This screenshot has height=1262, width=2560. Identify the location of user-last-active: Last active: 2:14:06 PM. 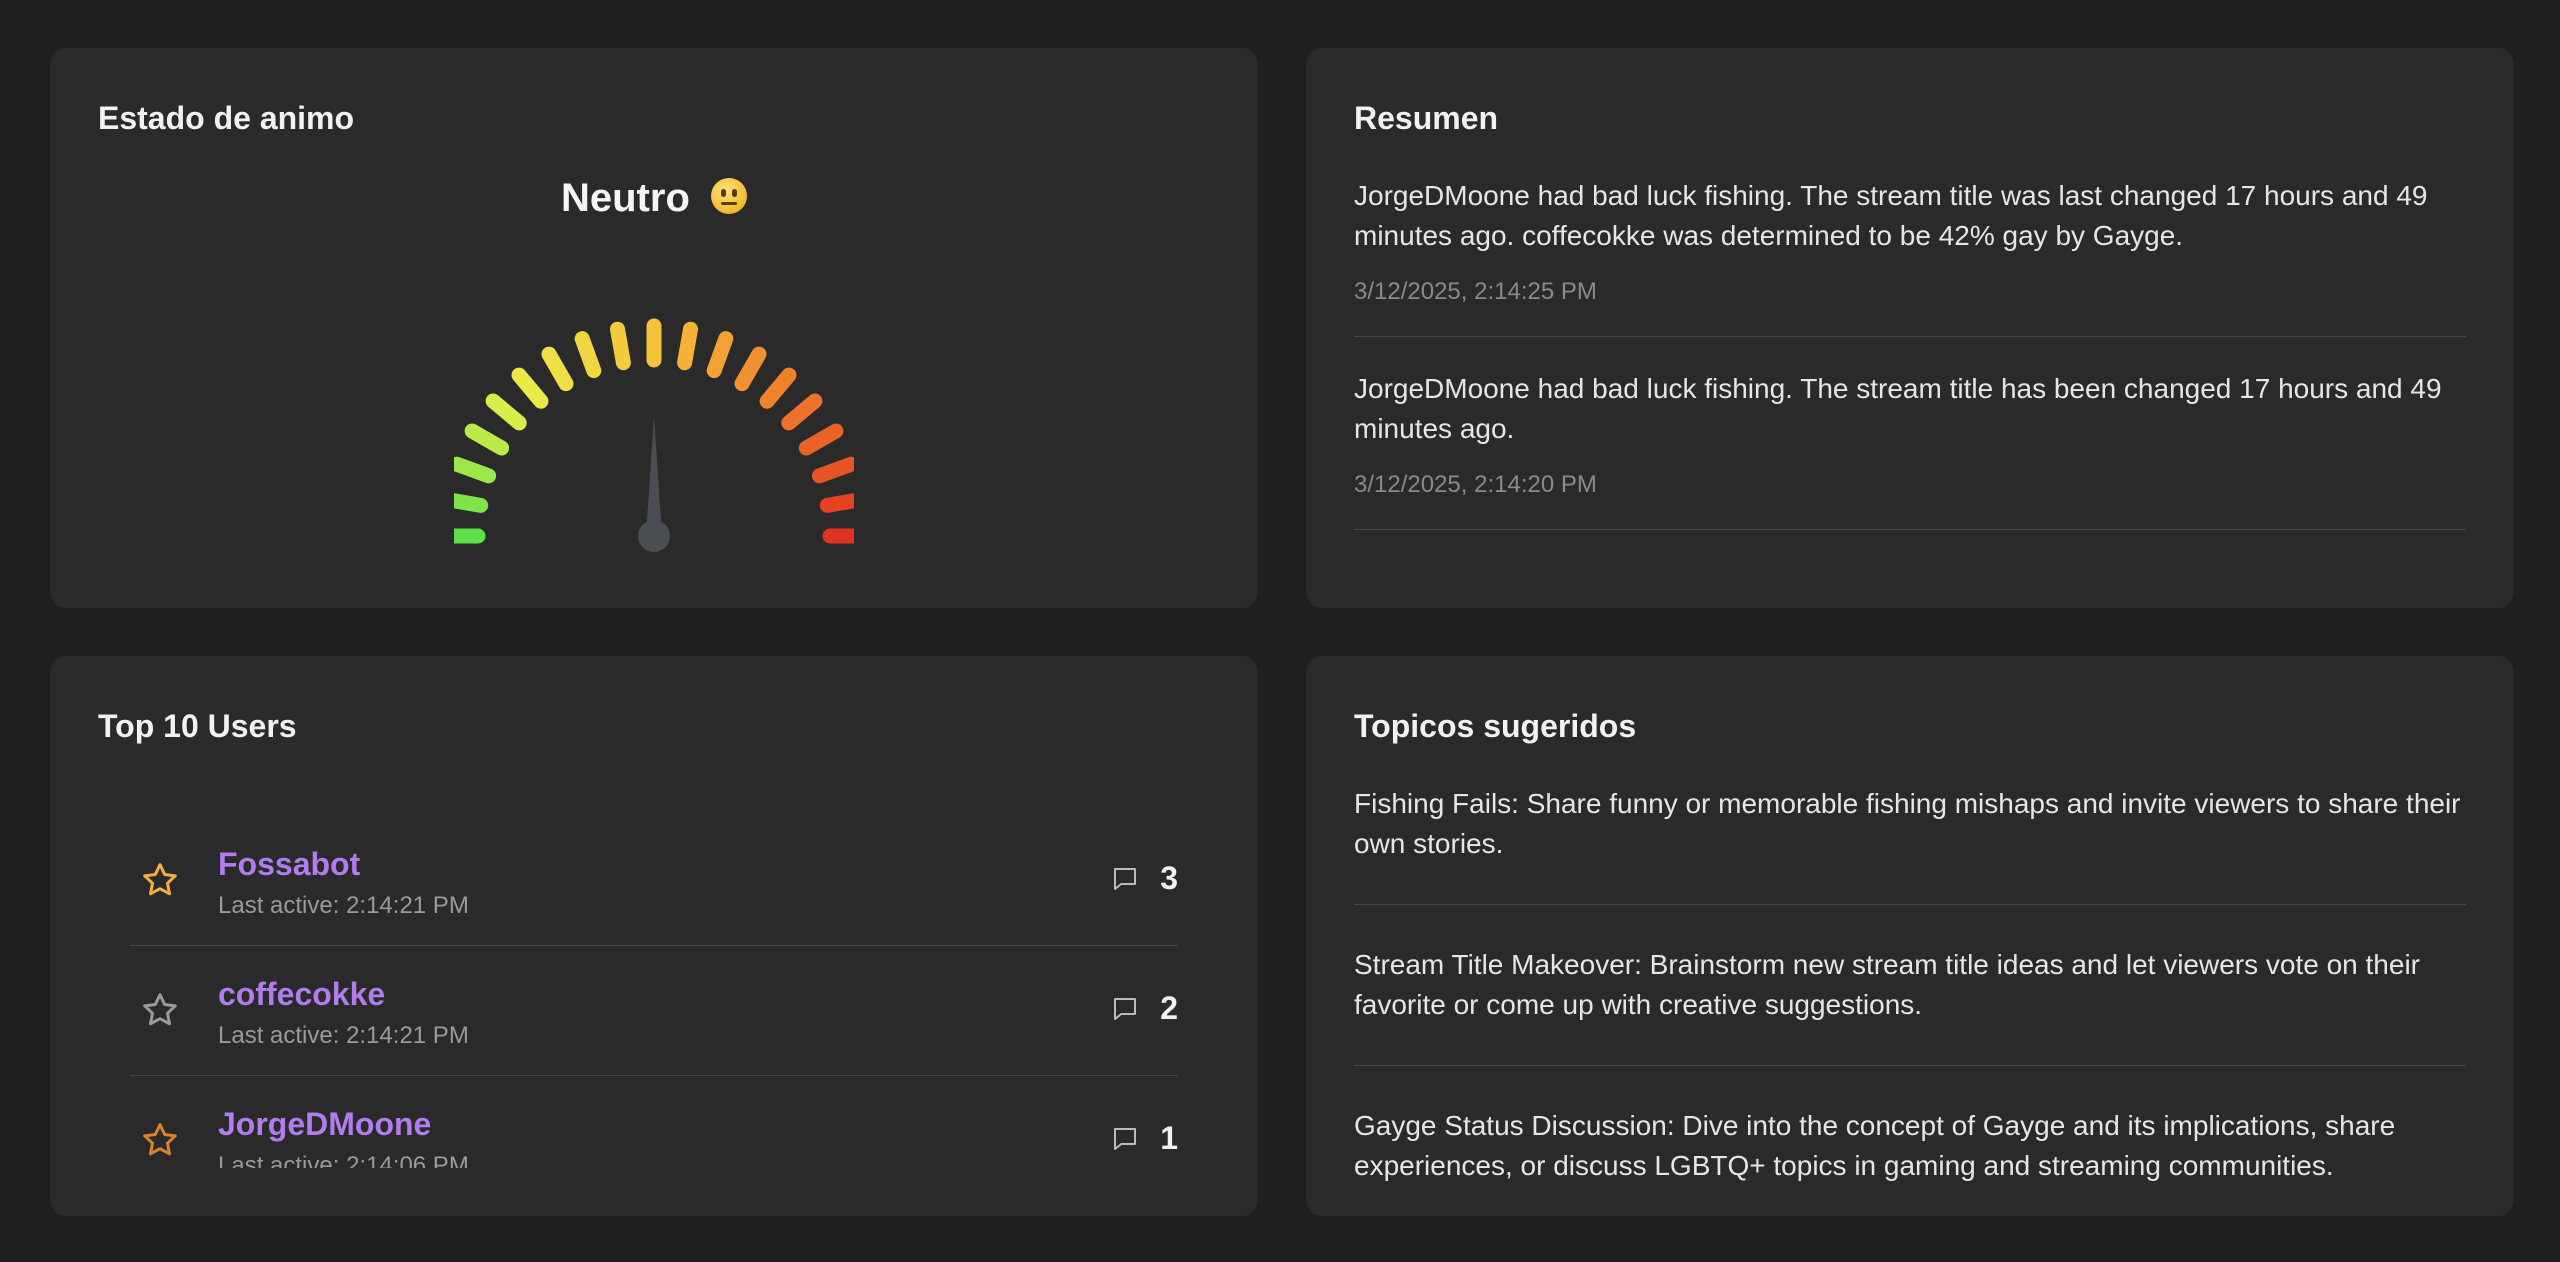
(343, 1160).